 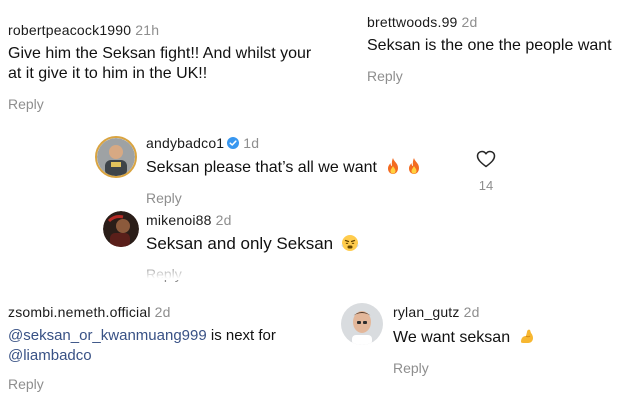 I want to click on comment-username-line: andybadco1 1d, so click(x=306, y=143).